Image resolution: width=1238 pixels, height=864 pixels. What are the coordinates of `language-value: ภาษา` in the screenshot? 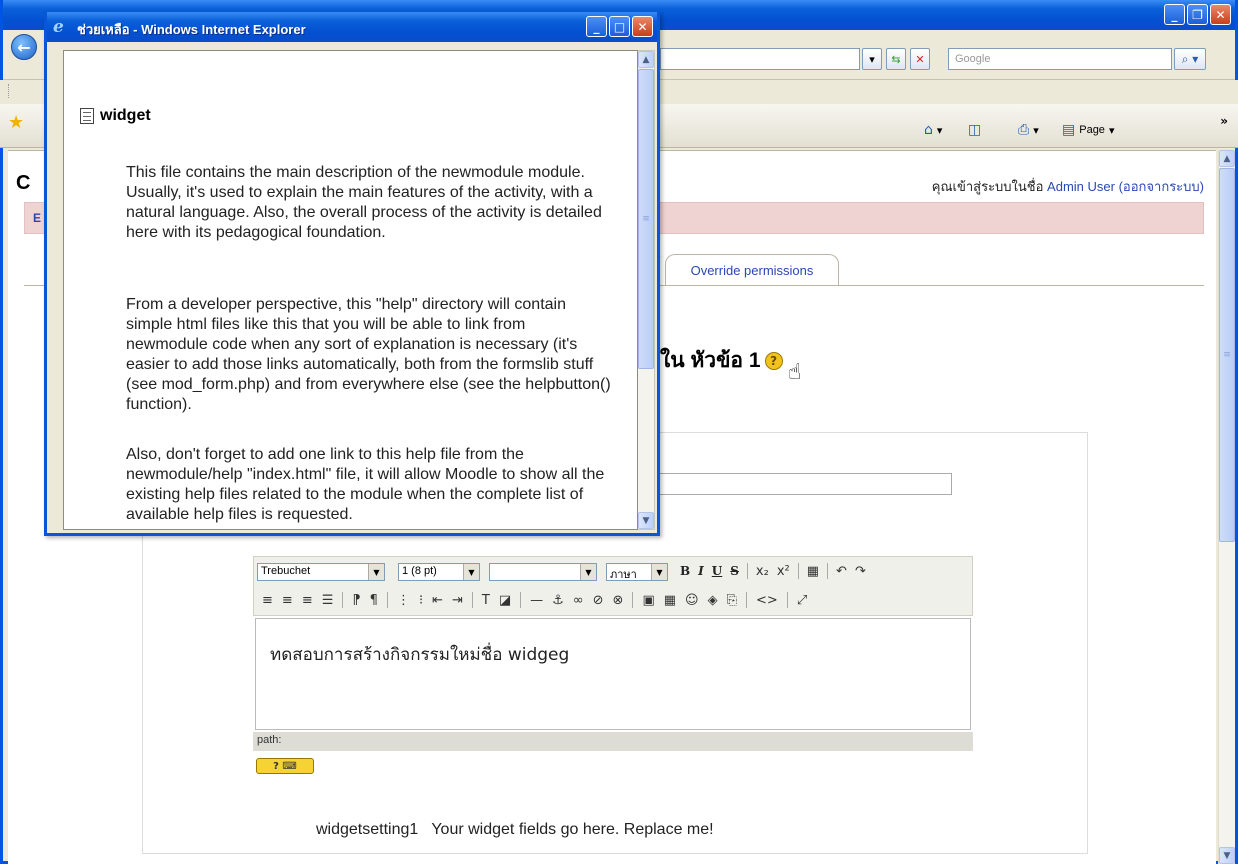 It's located at (623, 575).